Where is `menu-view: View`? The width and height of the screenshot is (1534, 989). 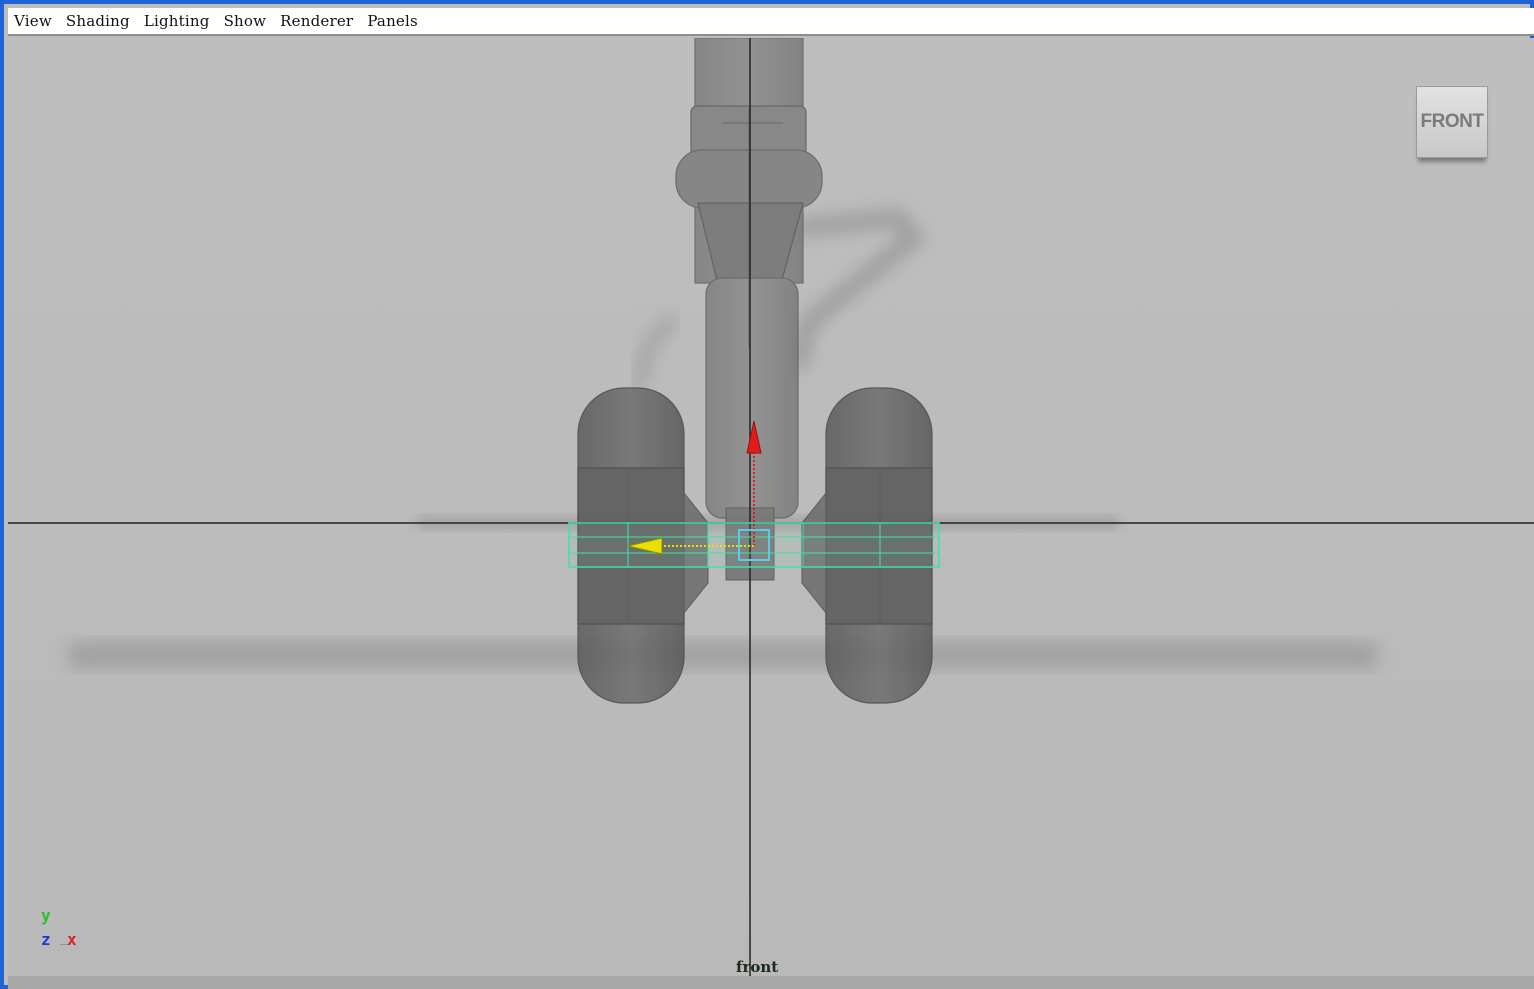 menu-view: View is located at coordinates (33, 21).